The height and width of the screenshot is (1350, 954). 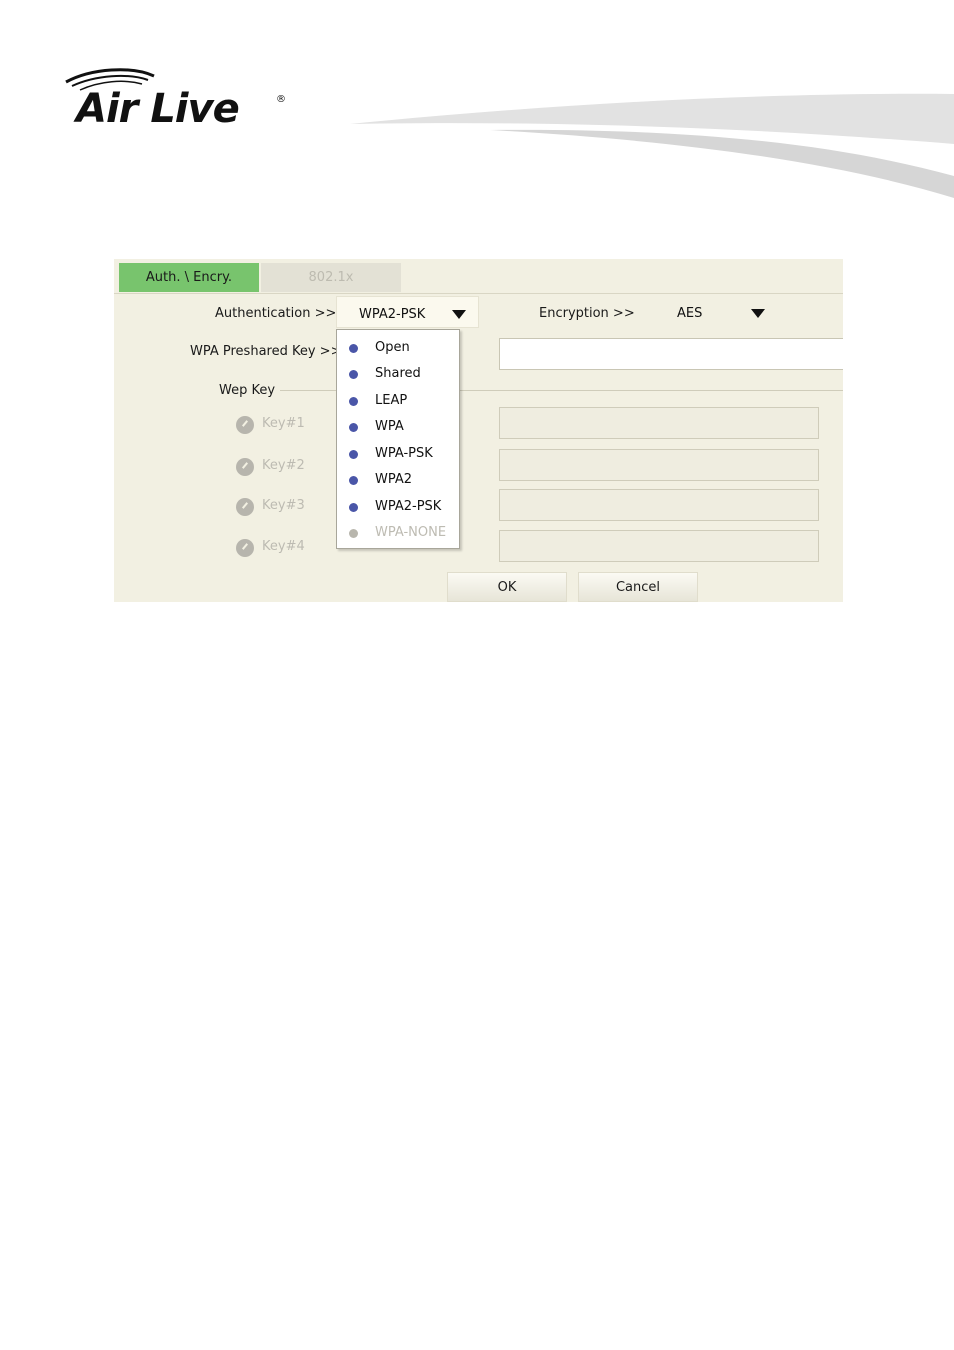 I want to click on wep-key-row: Key#2, so click(x=538, y=466).